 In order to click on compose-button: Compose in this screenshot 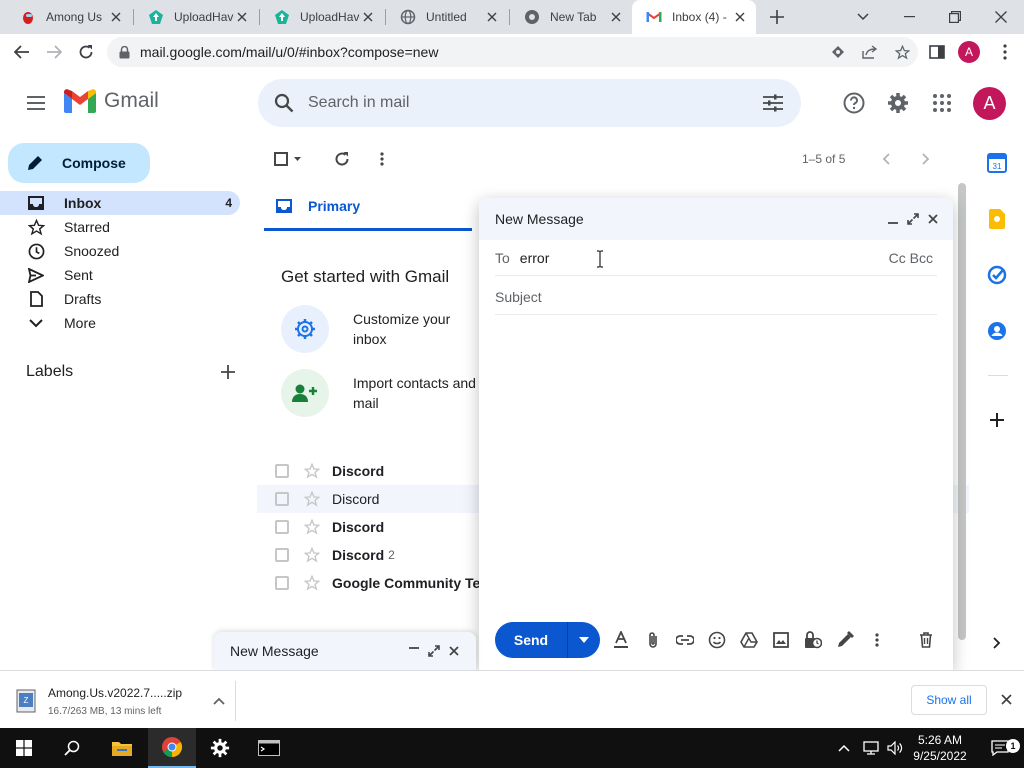, I will do `click(79, 163)`.